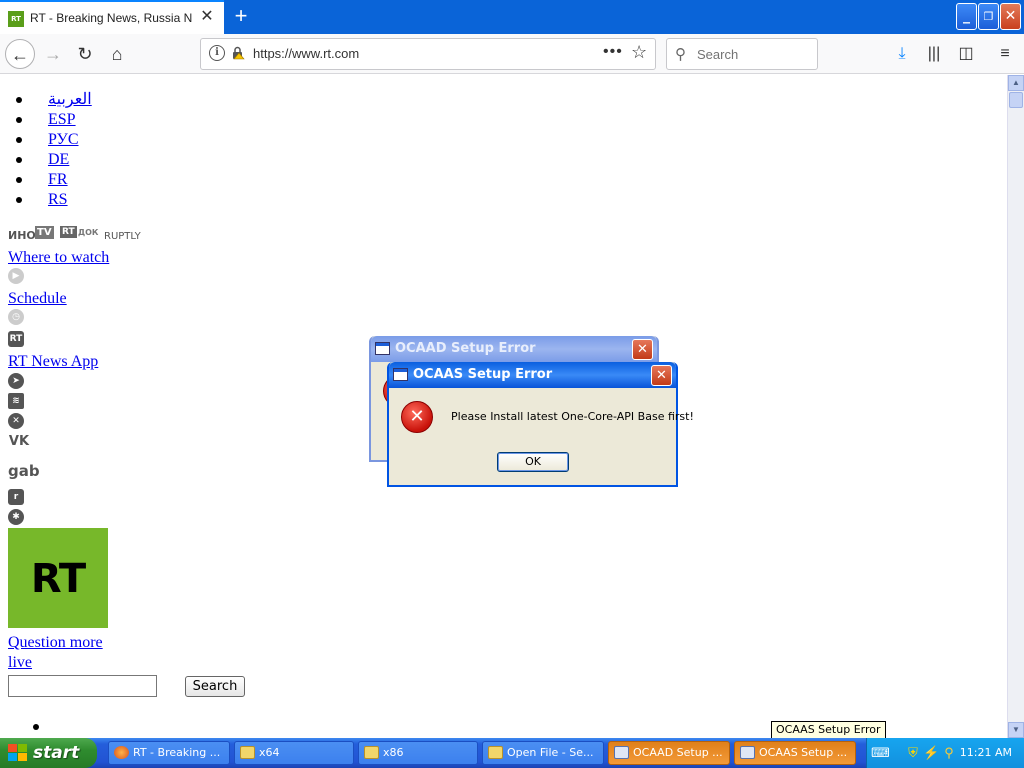  Describe the element at coordinates (20, 663) in the screenshot. I see `live-link: live` at that location.